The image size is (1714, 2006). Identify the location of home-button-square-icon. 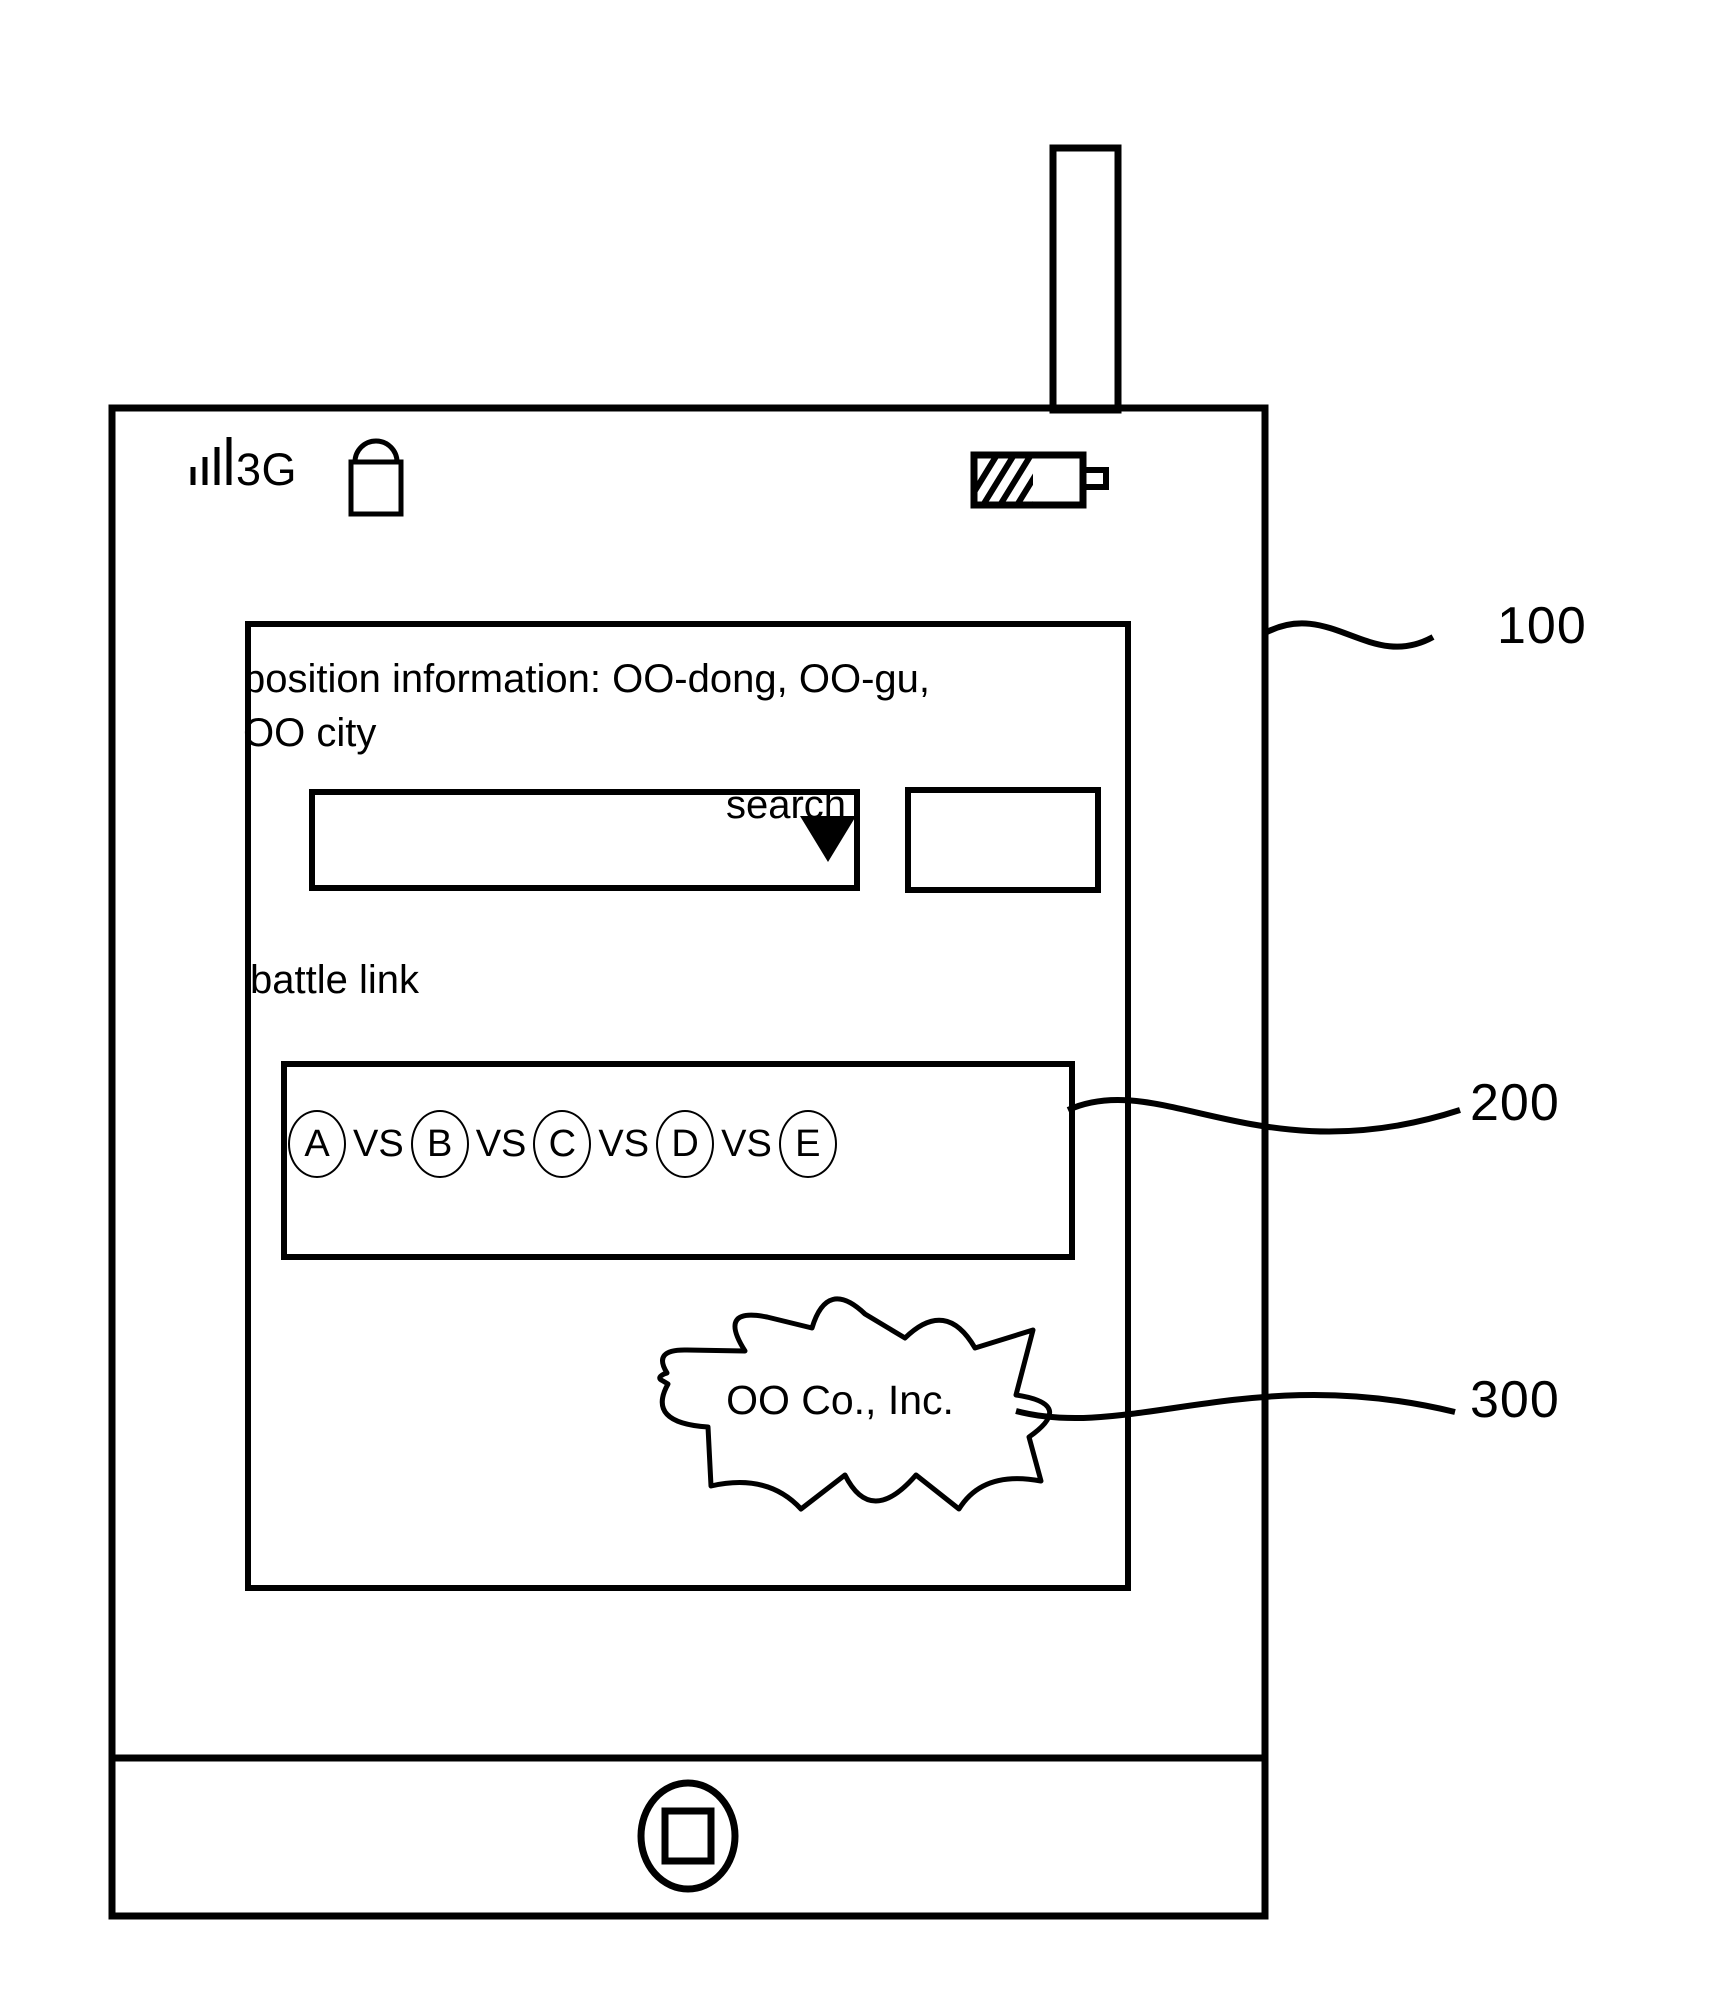
(688, 1836).